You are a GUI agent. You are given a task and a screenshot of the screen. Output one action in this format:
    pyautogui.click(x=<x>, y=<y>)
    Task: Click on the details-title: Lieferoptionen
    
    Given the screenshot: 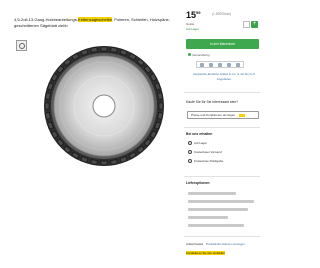 What is the action you would take?
    pyautogui.click(x=198, y=183)
    